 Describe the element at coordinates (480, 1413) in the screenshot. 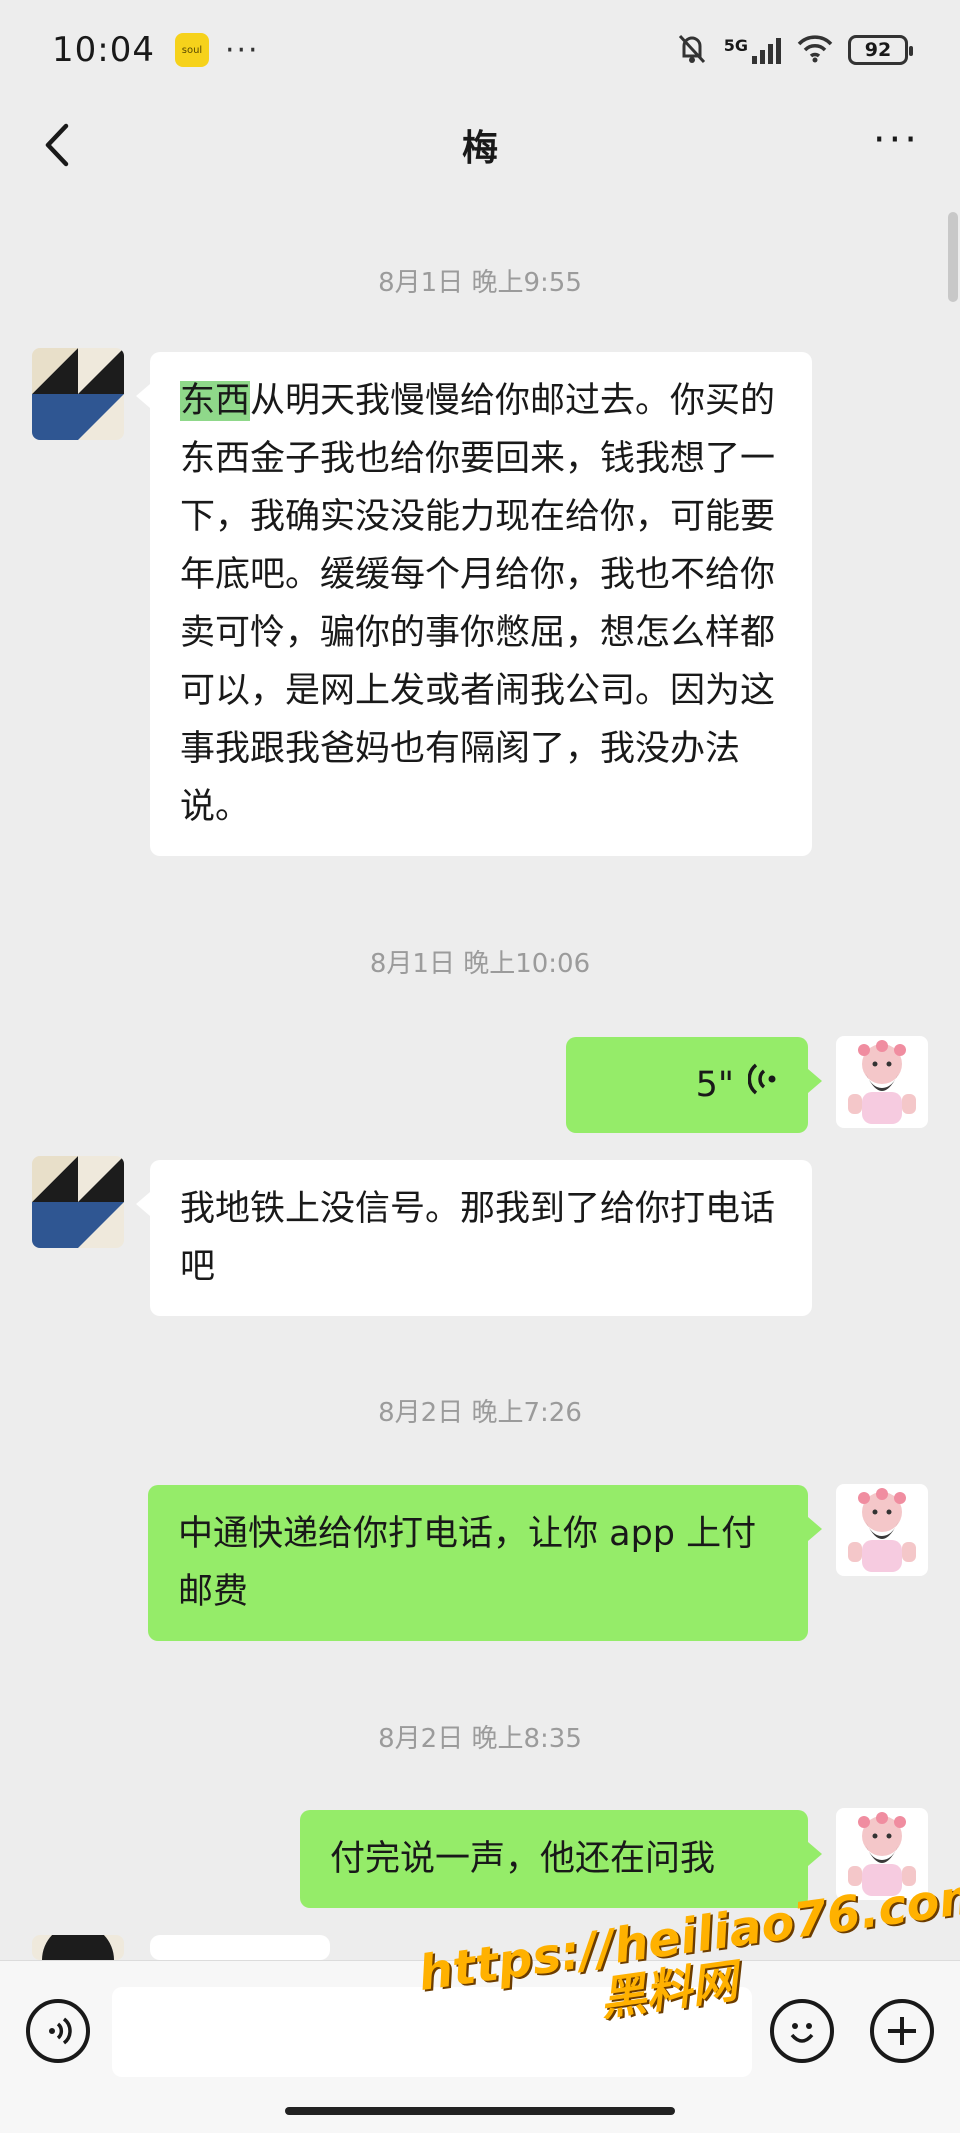

I see `message-timestamp: 8月2日 晚上7:26` at that location.